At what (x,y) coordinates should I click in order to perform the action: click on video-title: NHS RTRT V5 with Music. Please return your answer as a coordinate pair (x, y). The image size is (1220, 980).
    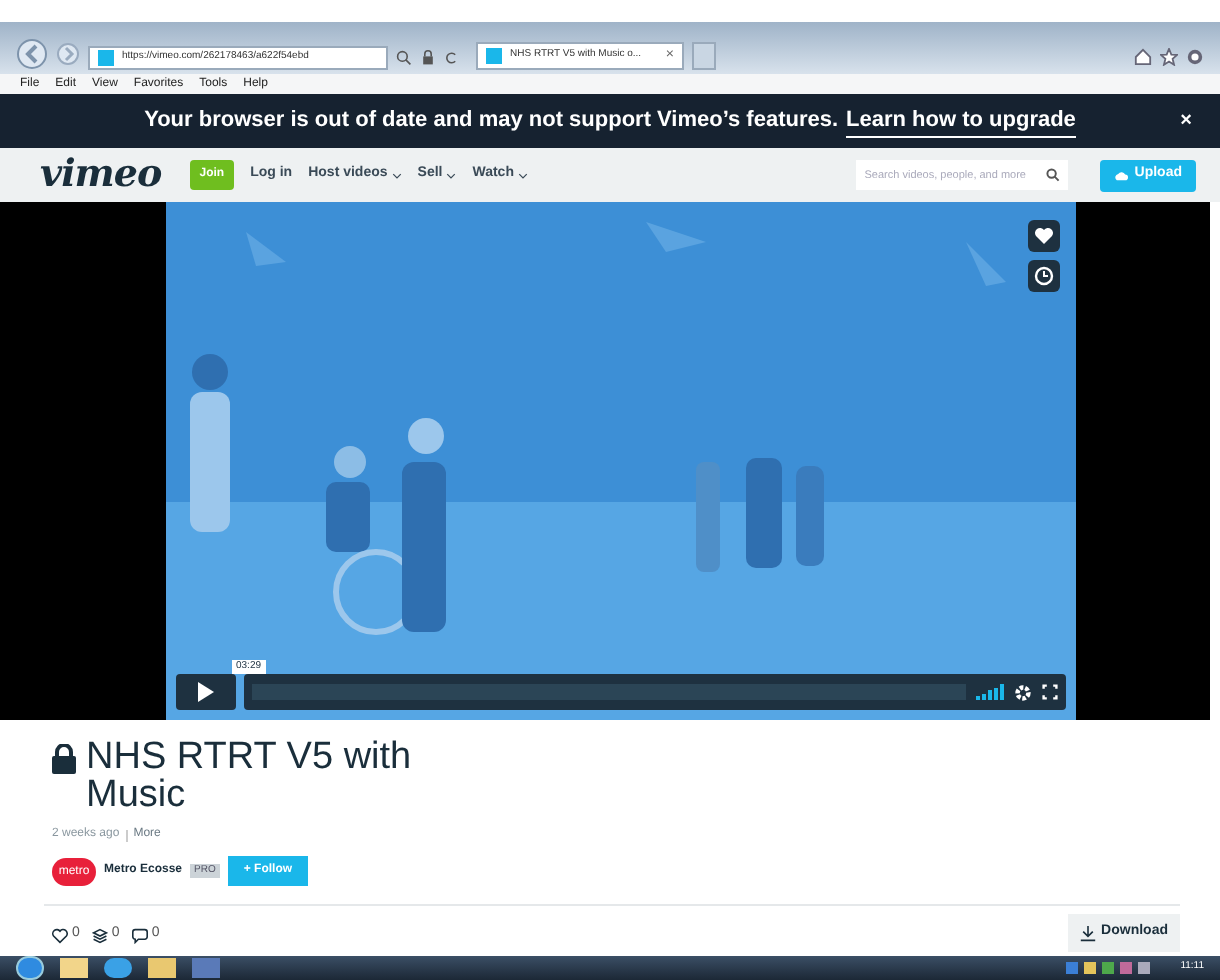
    Looking at the image, I should click on (250, 776).